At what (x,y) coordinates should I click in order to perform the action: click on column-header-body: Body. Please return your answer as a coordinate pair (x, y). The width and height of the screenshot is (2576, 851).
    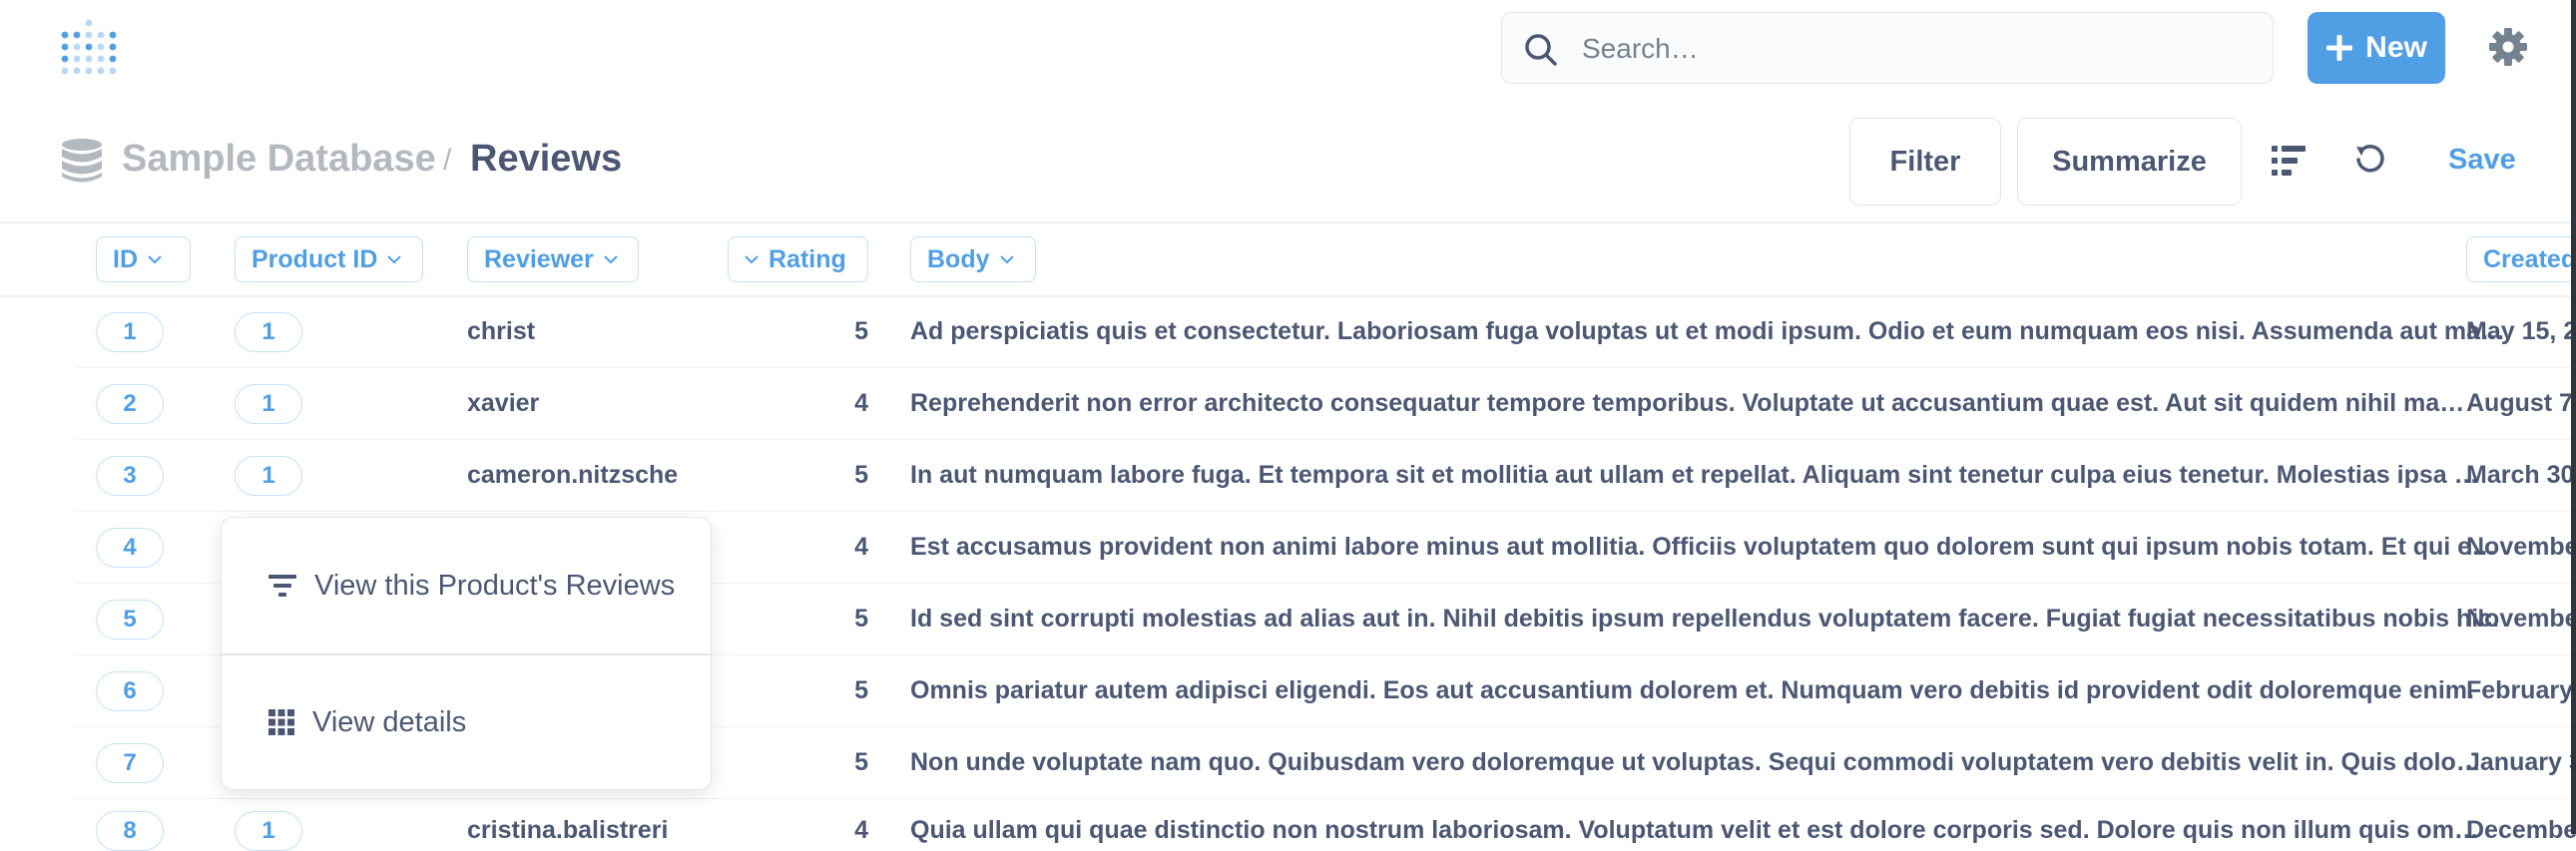
    Looking at the image, I should click on (973, 259).